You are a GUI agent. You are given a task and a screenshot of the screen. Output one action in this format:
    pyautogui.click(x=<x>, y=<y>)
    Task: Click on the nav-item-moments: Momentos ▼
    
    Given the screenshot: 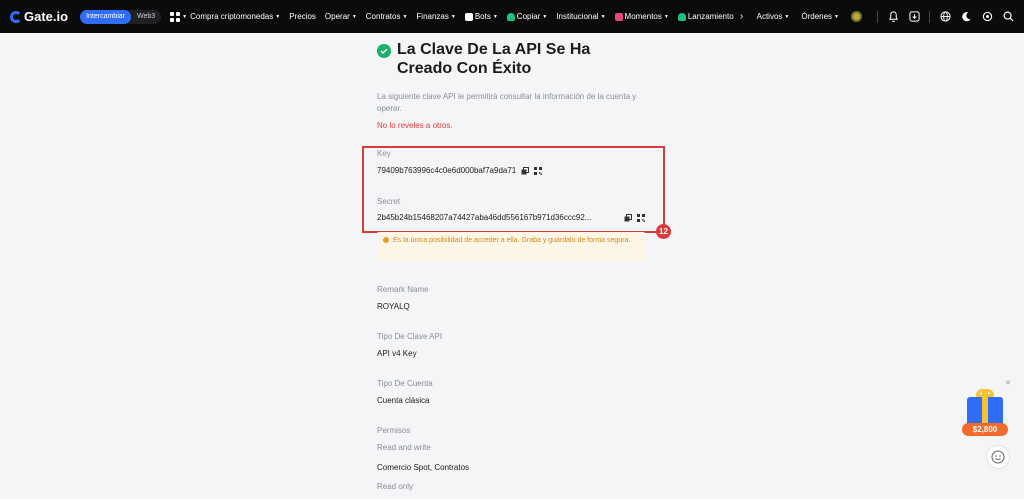 What is the action you would take?
    pyautogui.click(x=641, y=16)
    